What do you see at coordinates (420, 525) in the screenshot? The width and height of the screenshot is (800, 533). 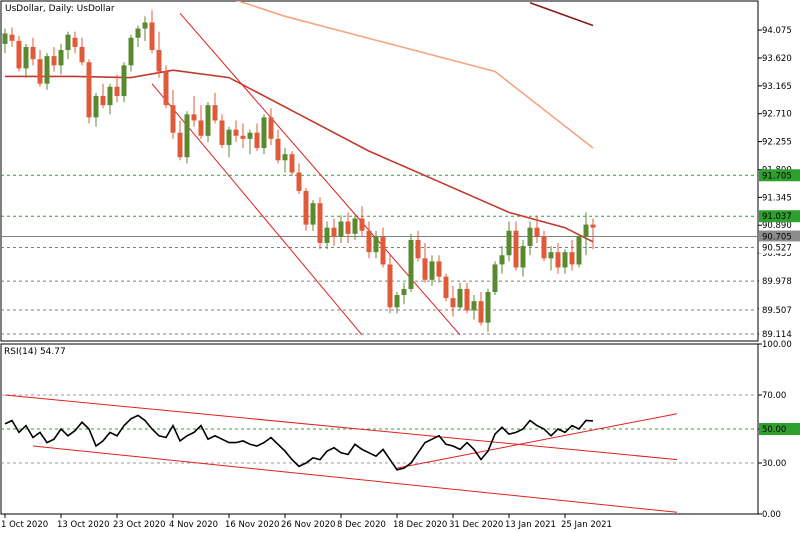 I see `date-axis-label: 18 Dec 2020` at bounding box center [420, 525].